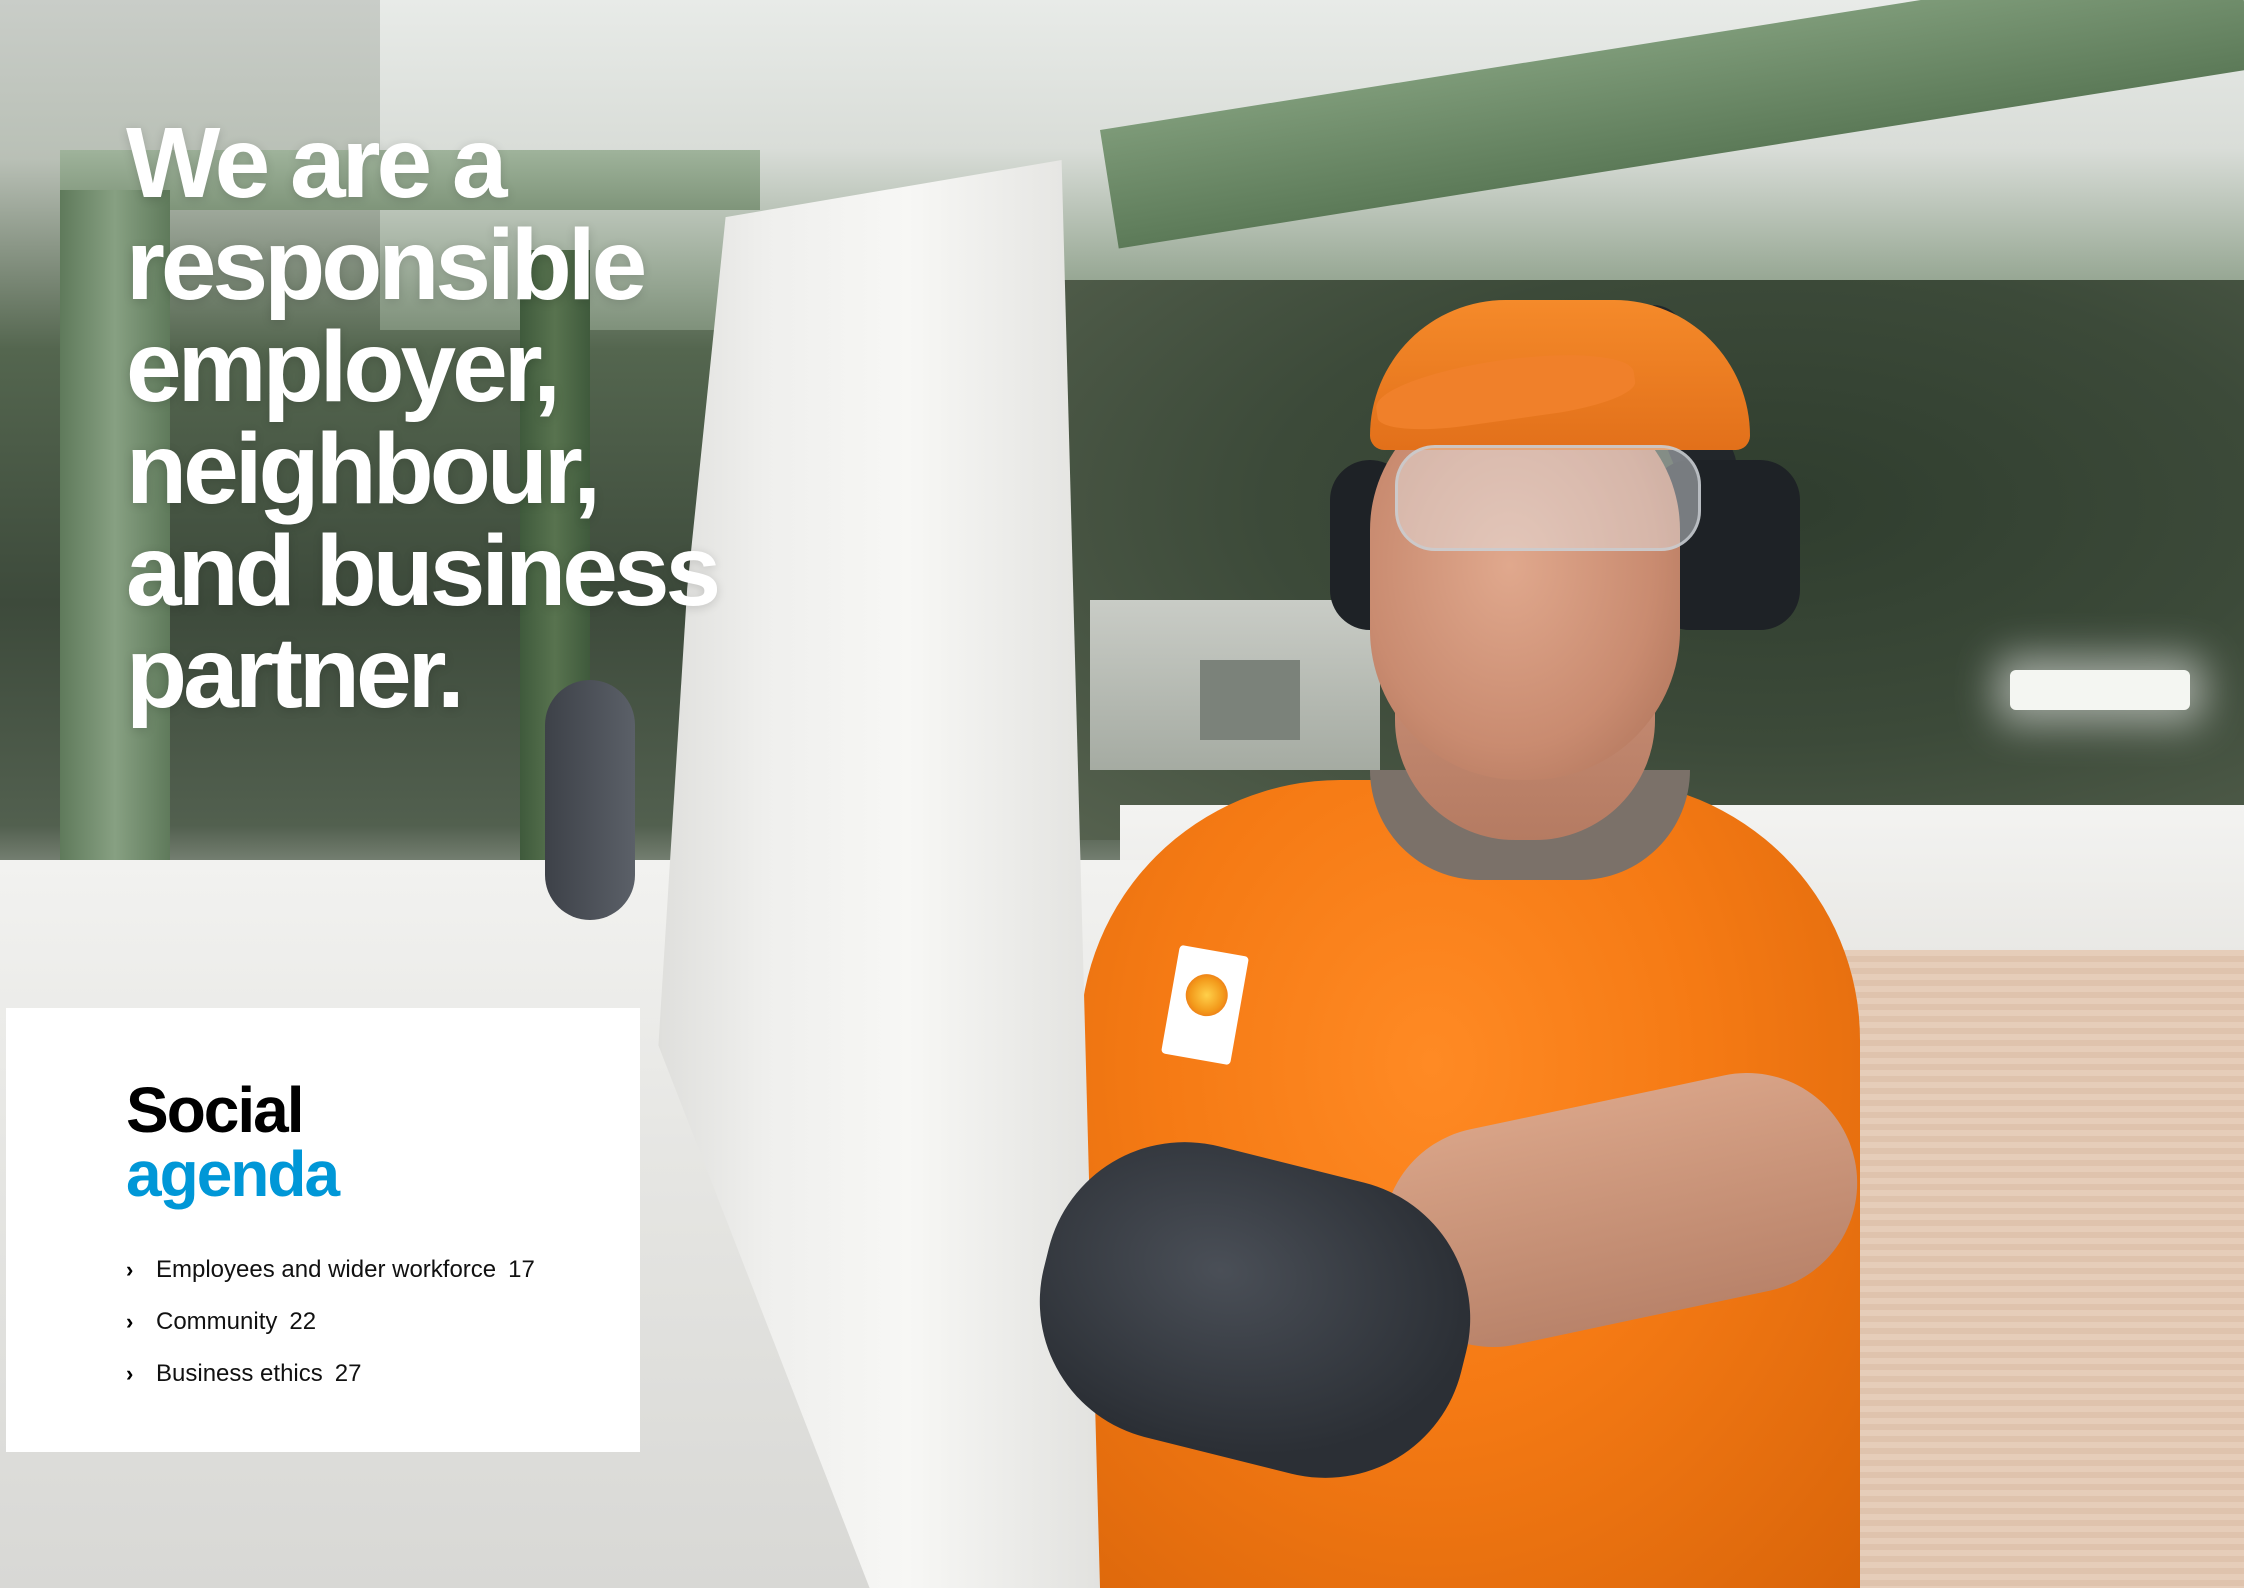 Image resolution: width=2244 pixels, height=1588 pixels. I want to click on contents-item-community: › Community 22, so click(330, 1322).